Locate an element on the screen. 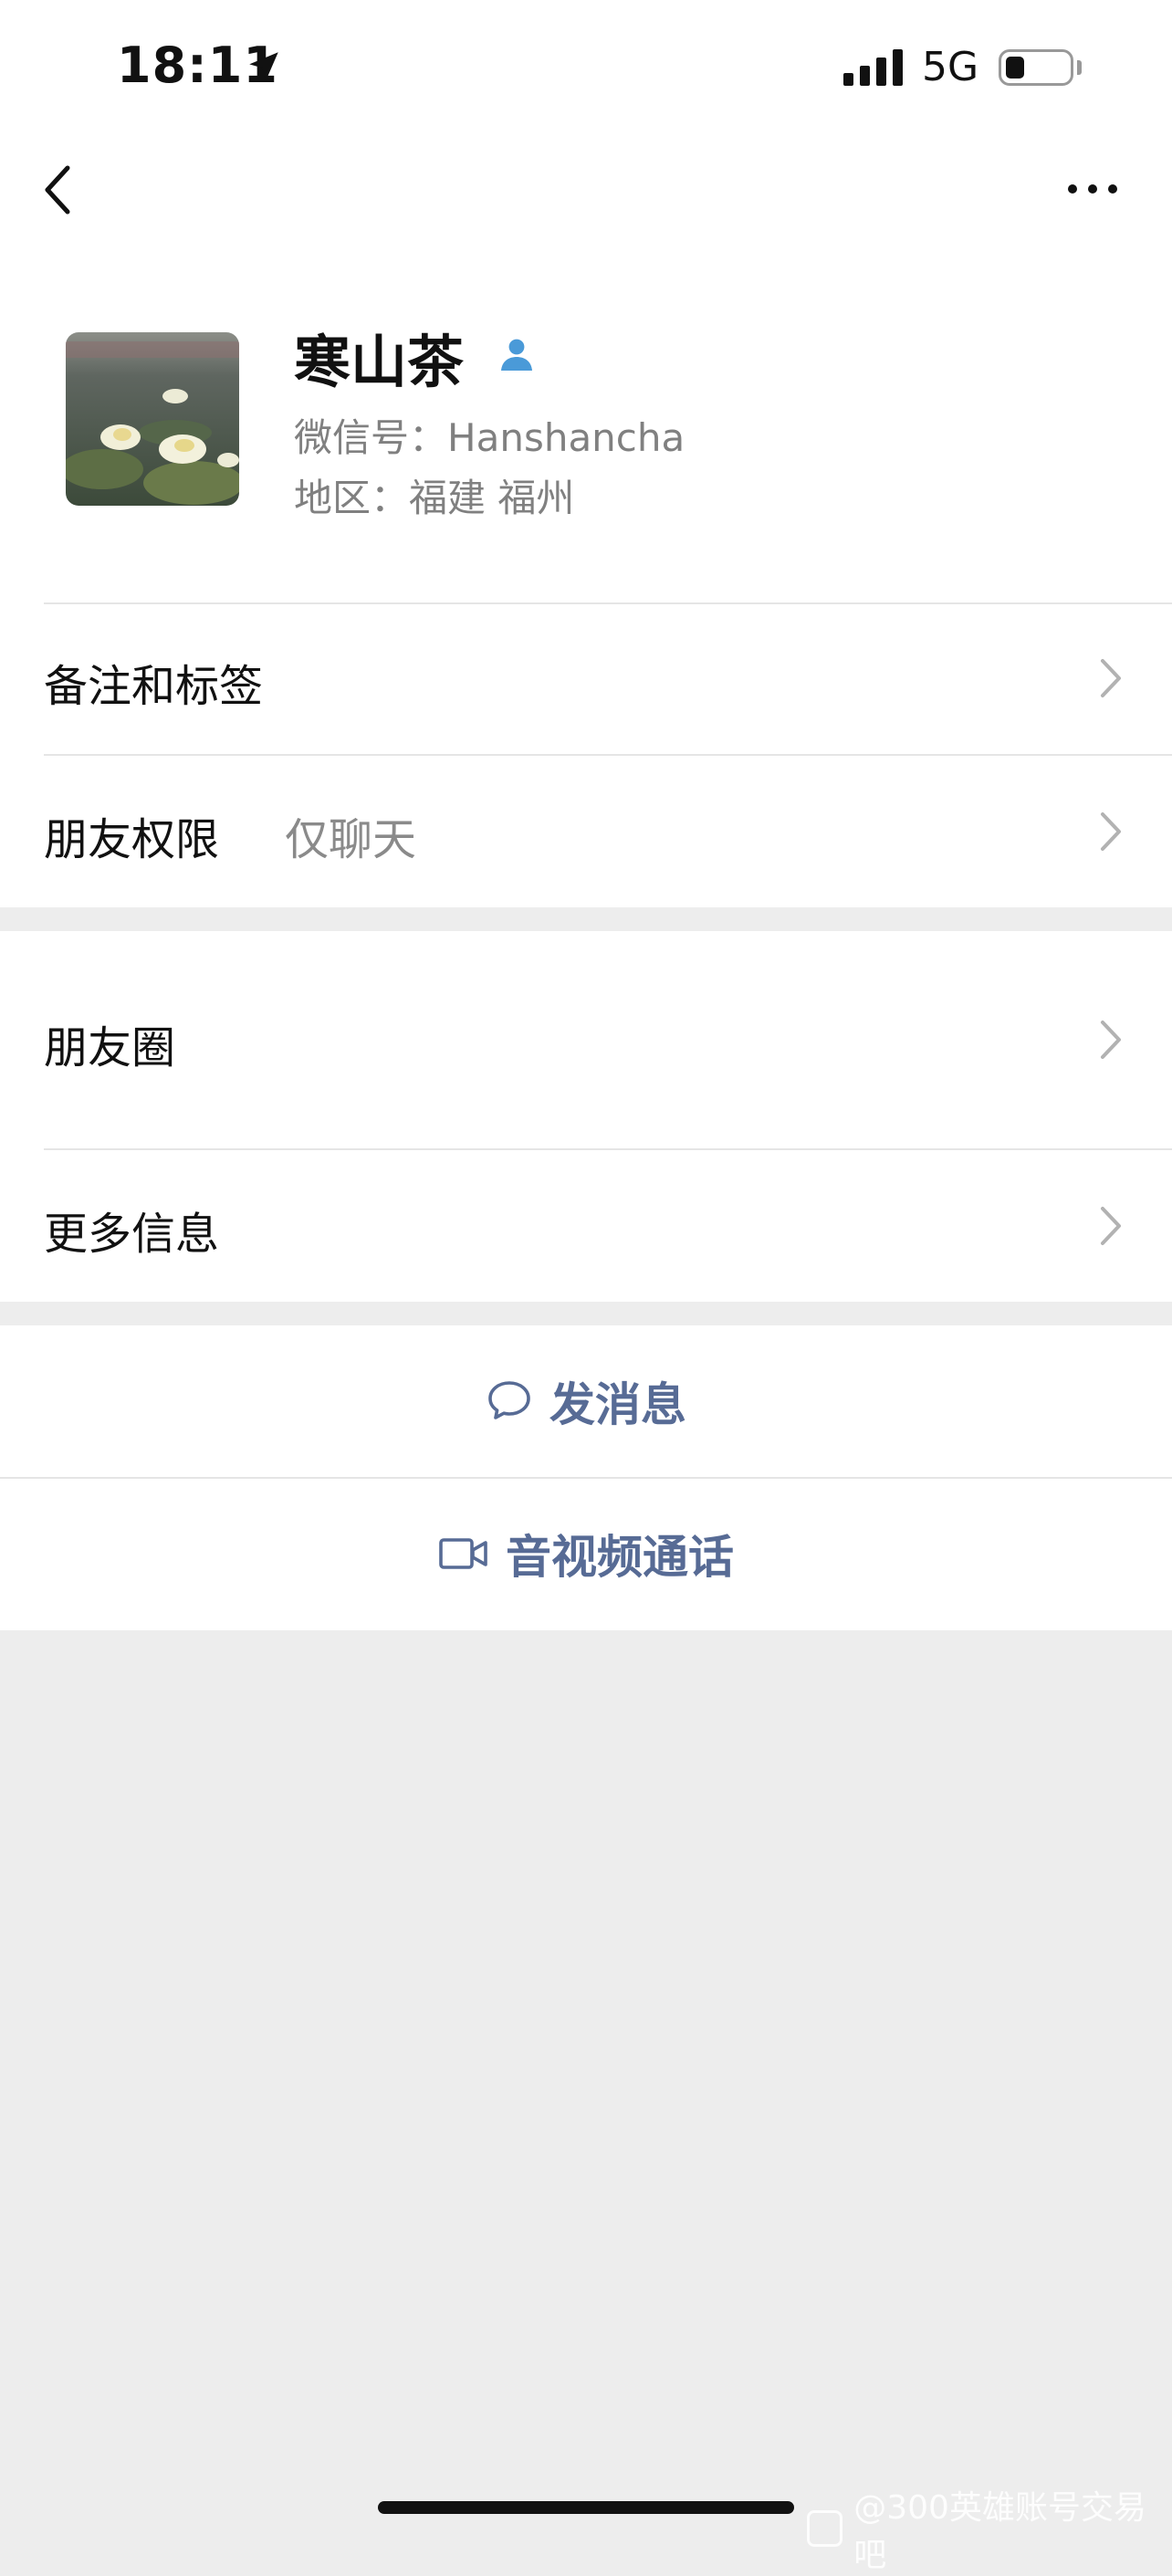 The height and width of the screenshot is (2576, 1172). send-message-button: 发消息 is located at coordinates (586, 1401).